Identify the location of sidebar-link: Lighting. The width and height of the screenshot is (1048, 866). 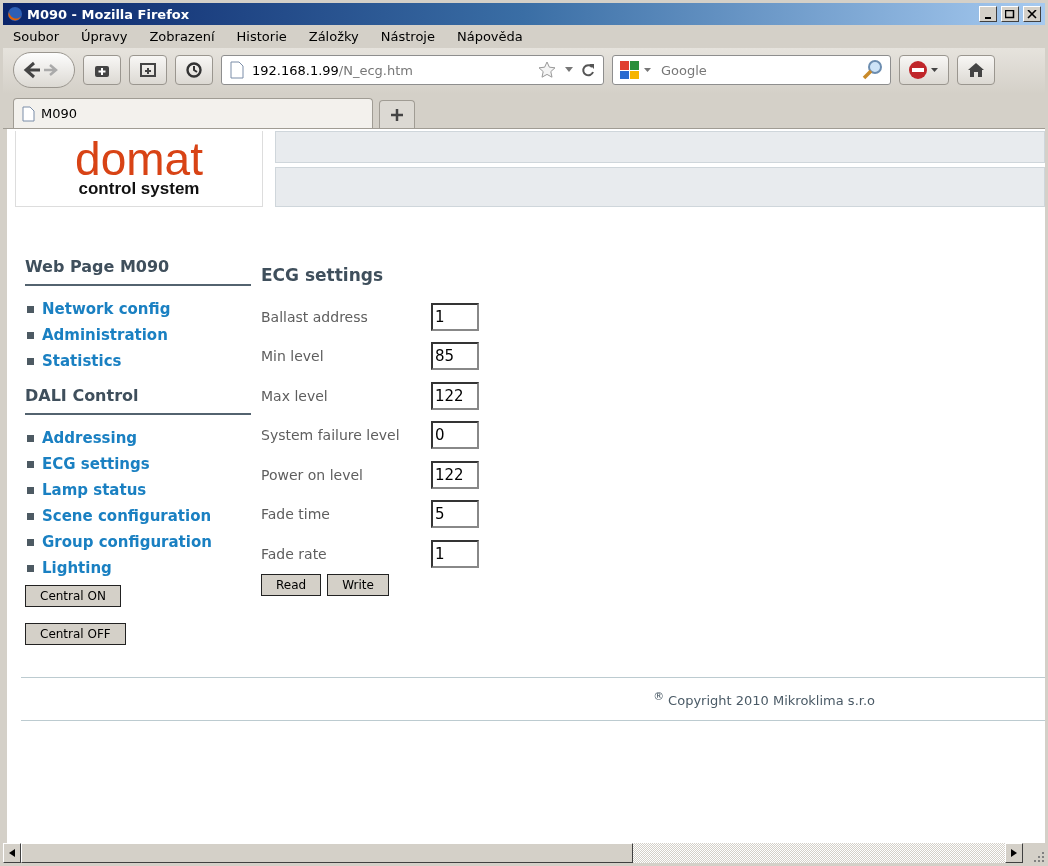
(138, 568).